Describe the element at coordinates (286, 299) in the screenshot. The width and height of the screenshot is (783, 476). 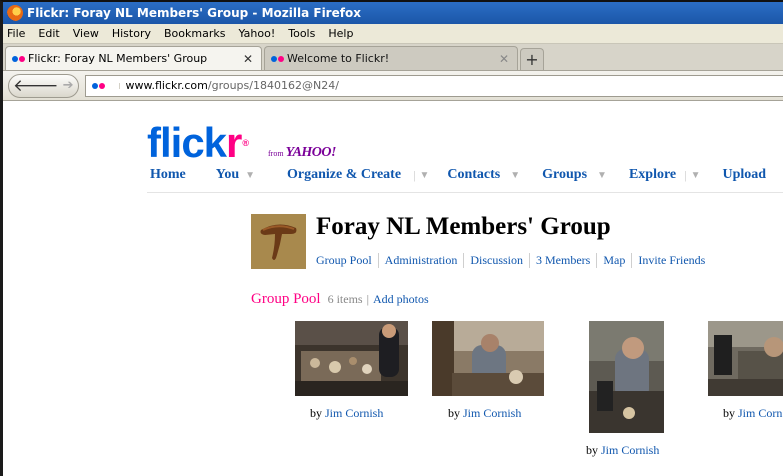
I see `pool-title: Group Pool` at that location.